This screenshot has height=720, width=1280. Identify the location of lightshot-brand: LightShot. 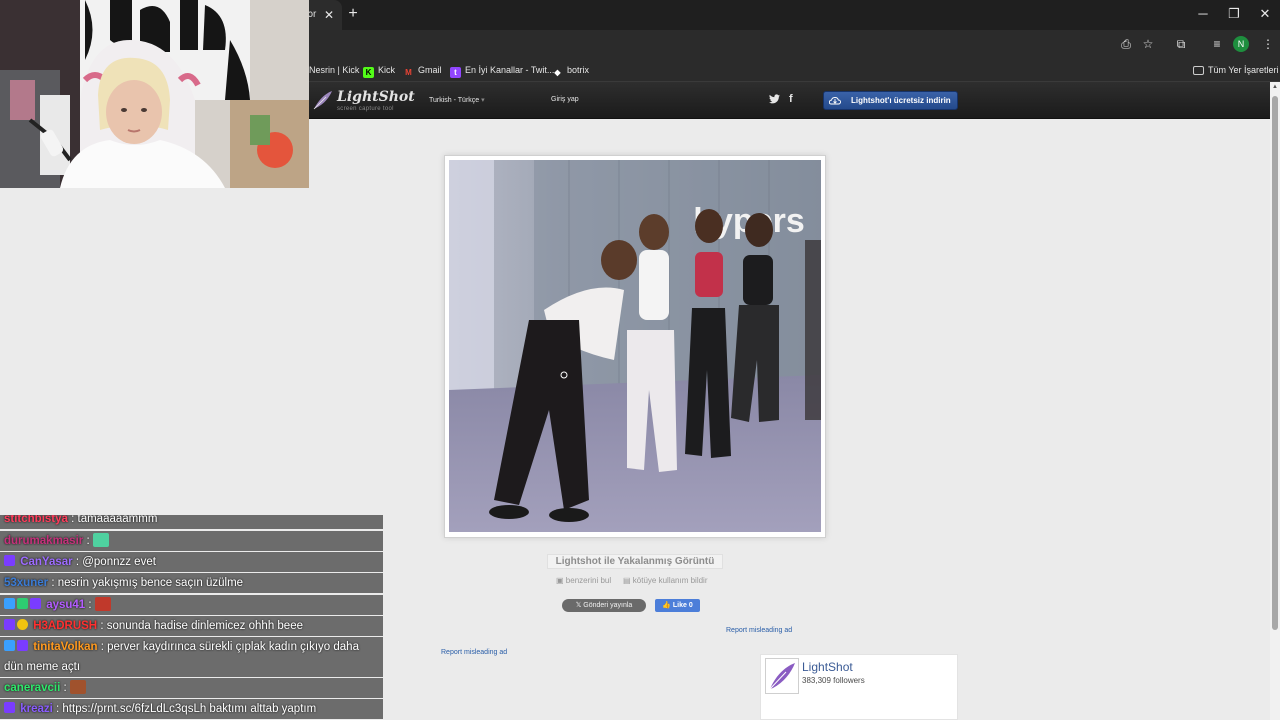
(376, 97).